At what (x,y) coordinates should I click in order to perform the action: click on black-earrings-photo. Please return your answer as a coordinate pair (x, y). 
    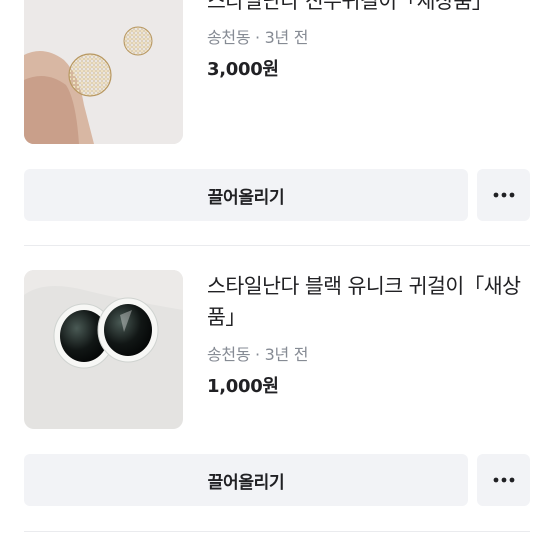
    Looking at the image, I should click on (103, 349).